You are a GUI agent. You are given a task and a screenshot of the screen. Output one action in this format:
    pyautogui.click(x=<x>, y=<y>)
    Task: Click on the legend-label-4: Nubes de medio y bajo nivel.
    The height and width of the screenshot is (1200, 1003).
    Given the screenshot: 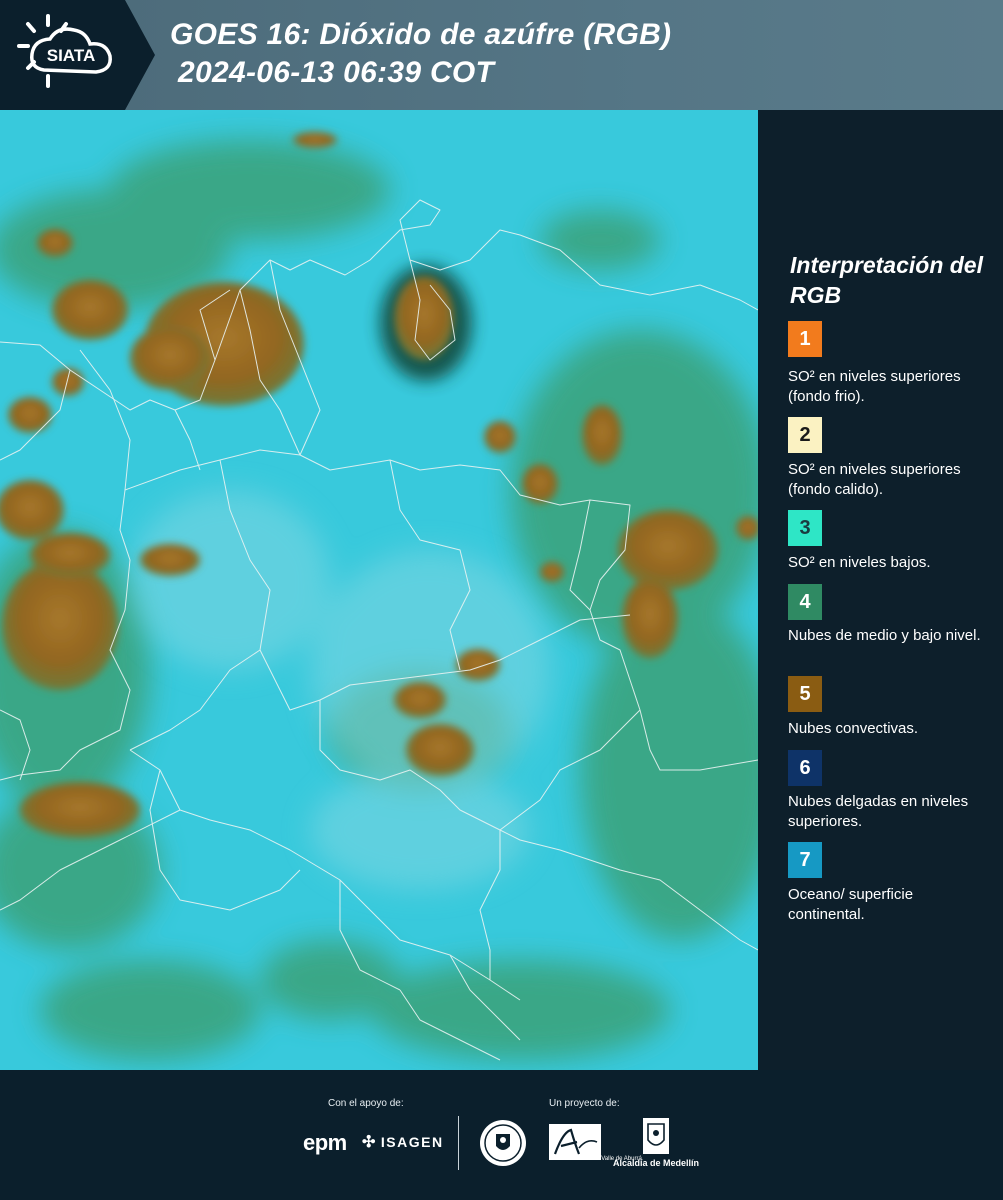 What is the action you would take?
    pyautogui.click(x=884, y=635)
    